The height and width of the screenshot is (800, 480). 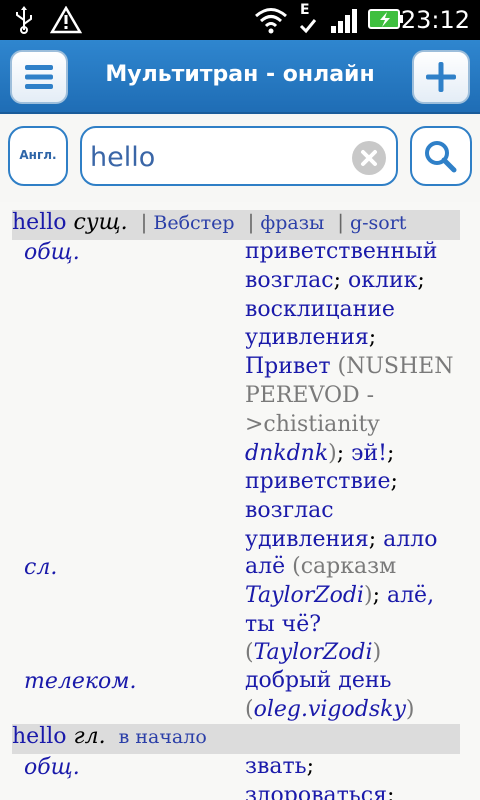 What do you see at coordinates (66, 20) in the screenshot?
I see `warning-icon` at bounding box center [66, 20].